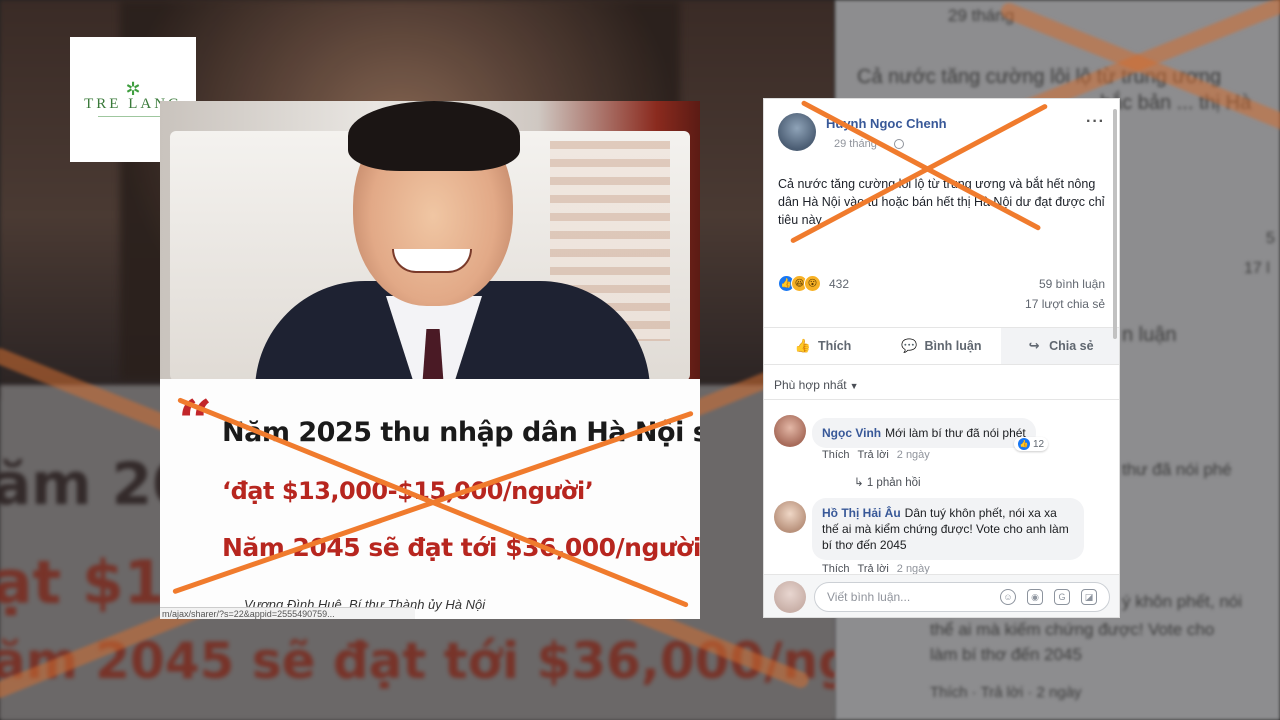 The image size is (1280, 720). I want to click on commenter-name: Hồ Thị Hải Âu, so click(861, 513).